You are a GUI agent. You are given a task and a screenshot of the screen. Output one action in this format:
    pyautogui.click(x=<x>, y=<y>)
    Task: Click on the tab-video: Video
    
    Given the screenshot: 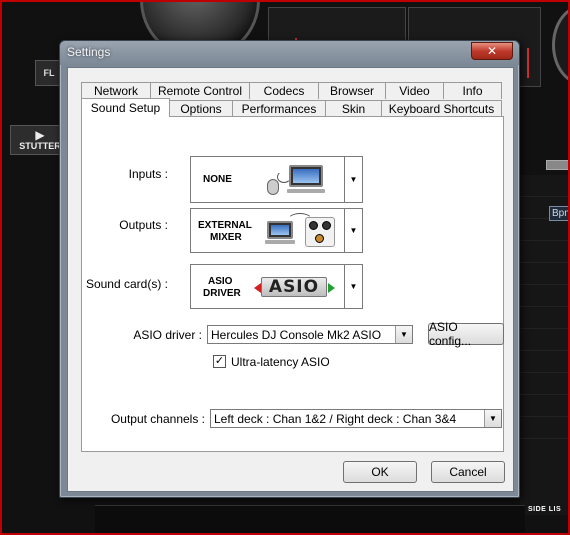 What is the action you would take?
    pyautogui.click(x=414, y=90)
    